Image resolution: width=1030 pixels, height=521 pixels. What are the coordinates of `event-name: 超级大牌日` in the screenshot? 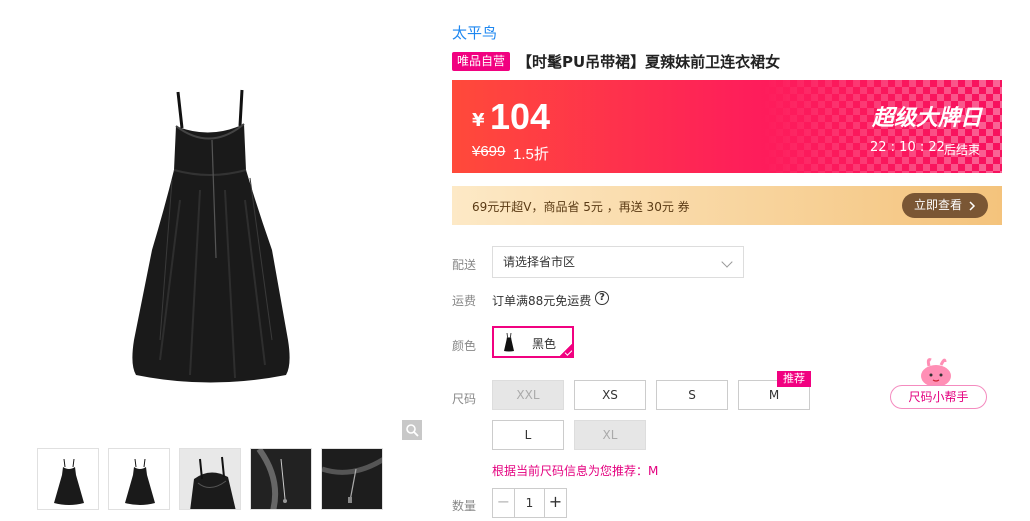 It's located at (926, 118).